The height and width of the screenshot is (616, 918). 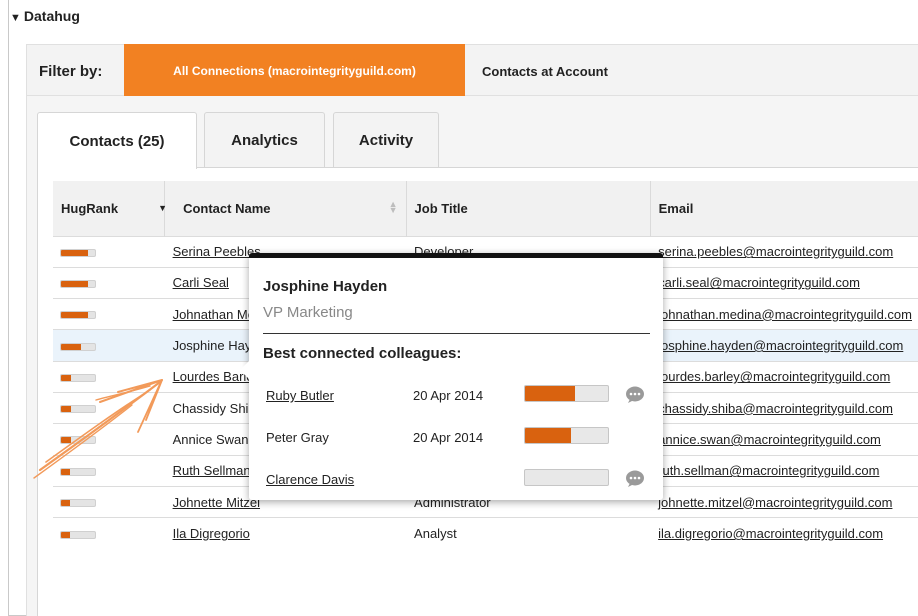 I want to click on tab-analytics: Analytics, so click(x=264, y=140).